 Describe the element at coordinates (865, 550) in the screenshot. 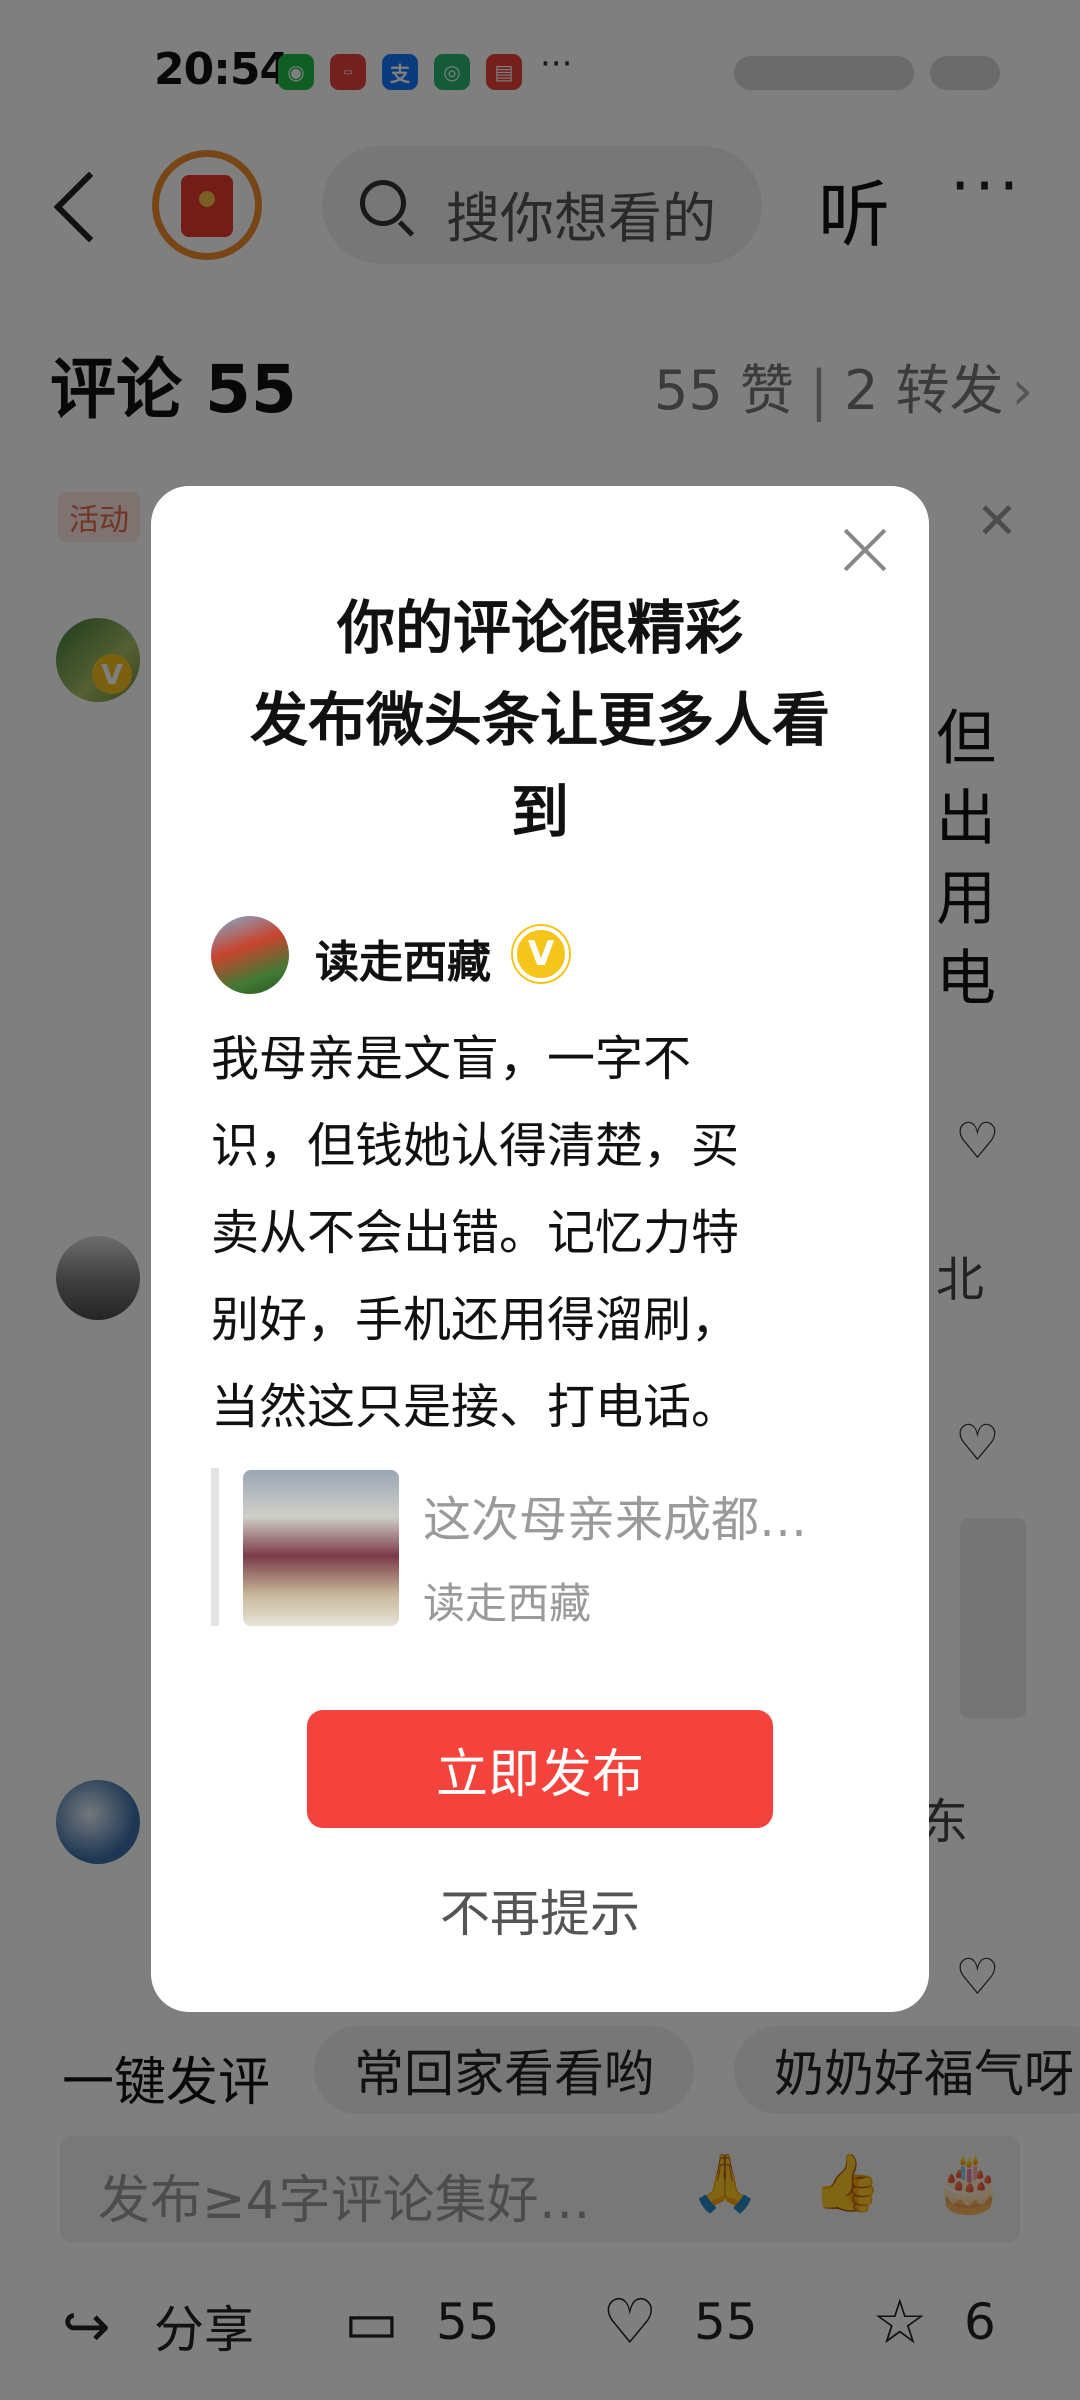

I see `close-icon` at that location.